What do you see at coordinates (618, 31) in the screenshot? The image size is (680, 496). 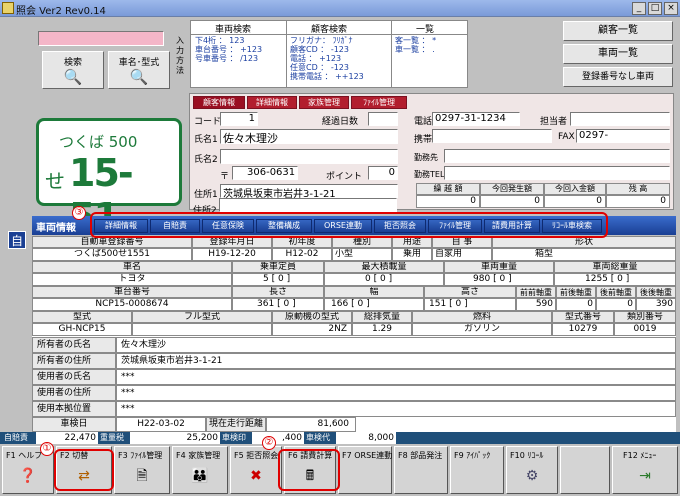 I see `customer-list-button: 顧客一覧` at bounding box center [618, 31].